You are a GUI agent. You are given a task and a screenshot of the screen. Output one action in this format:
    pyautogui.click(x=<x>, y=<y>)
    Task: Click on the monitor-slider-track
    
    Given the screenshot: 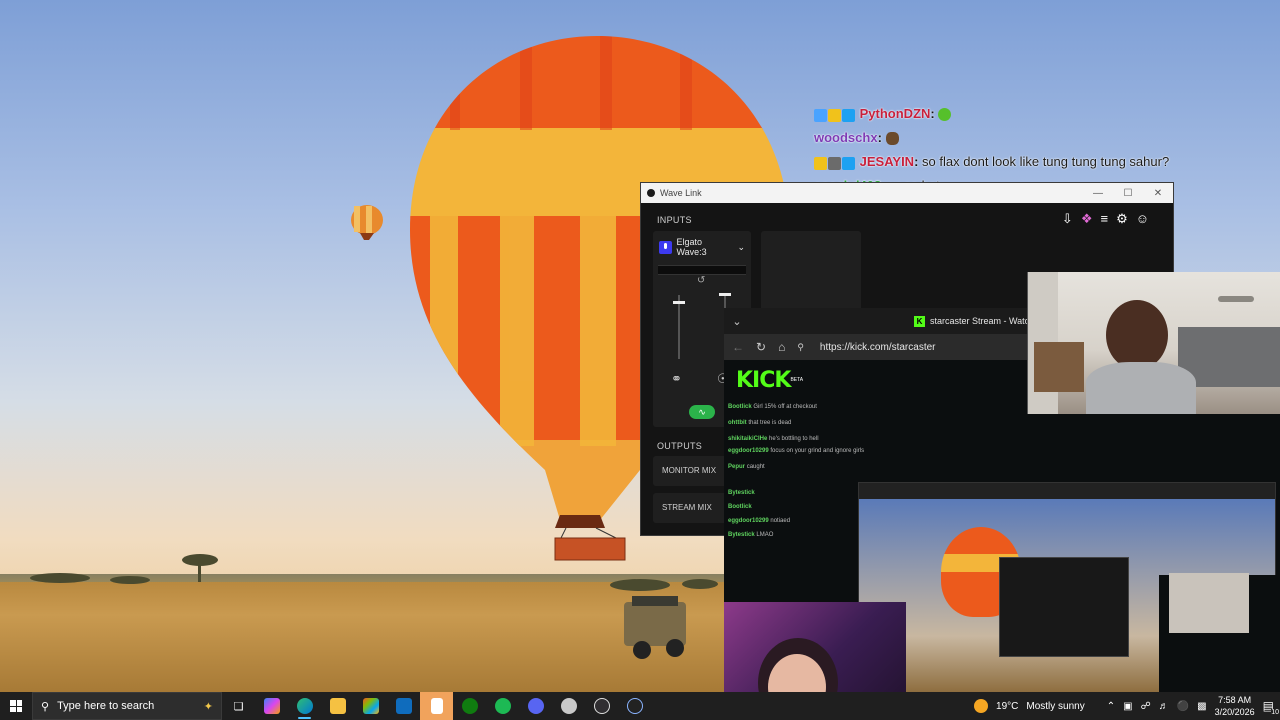 What is the action you would take?
    pyautogui.click(x=679, y=327)
    